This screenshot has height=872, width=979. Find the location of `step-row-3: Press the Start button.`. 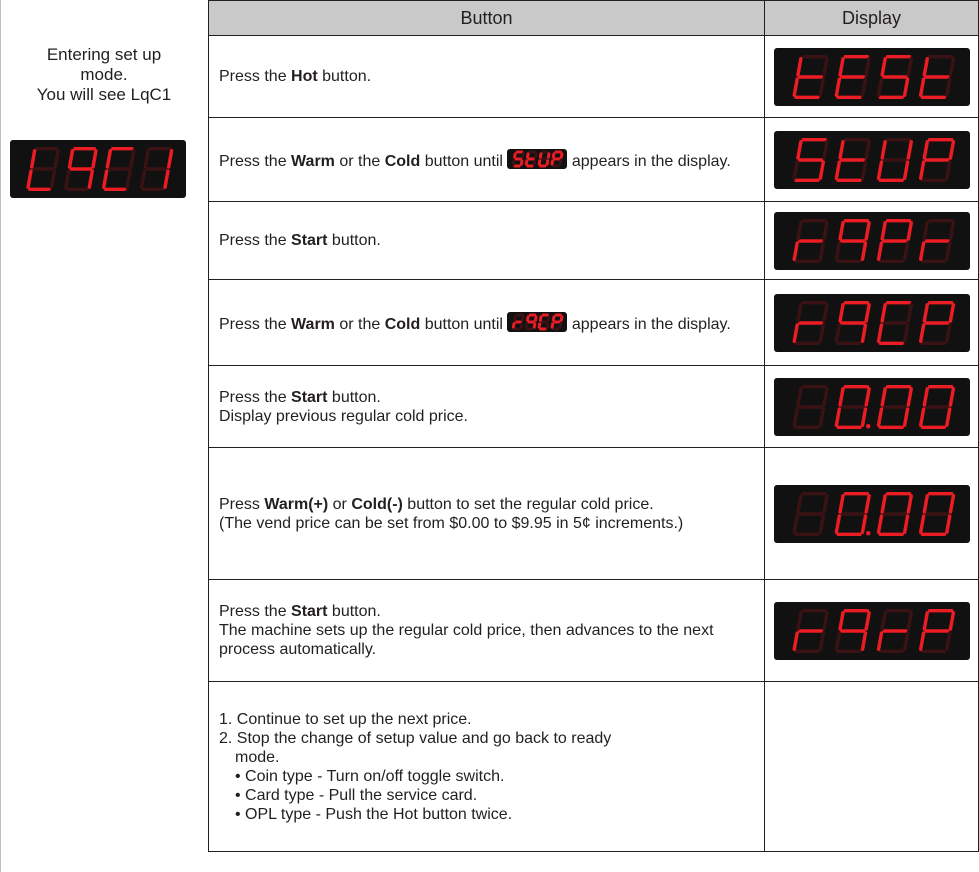

step-row-3: Press the Start button. is located at coordinates (593, 240).